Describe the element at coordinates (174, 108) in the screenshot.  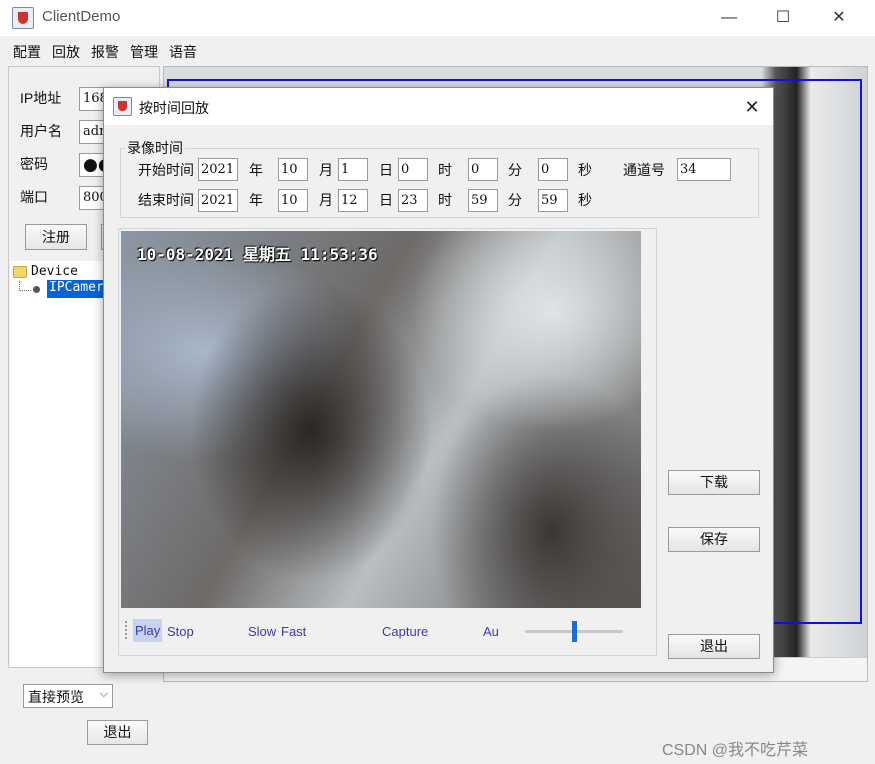
I see `dialog-title: 按时间回放` at that location.